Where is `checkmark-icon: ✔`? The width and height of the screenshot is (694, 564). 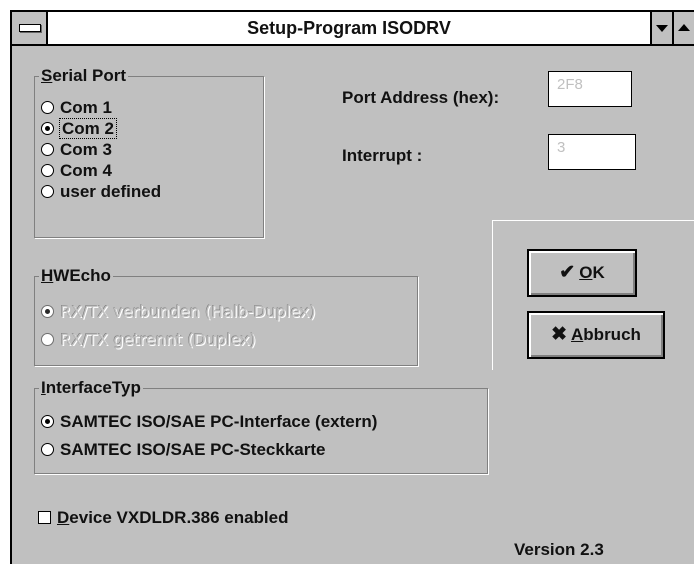
checkmark-icon: ✔ is located at coordinates (567, 272).